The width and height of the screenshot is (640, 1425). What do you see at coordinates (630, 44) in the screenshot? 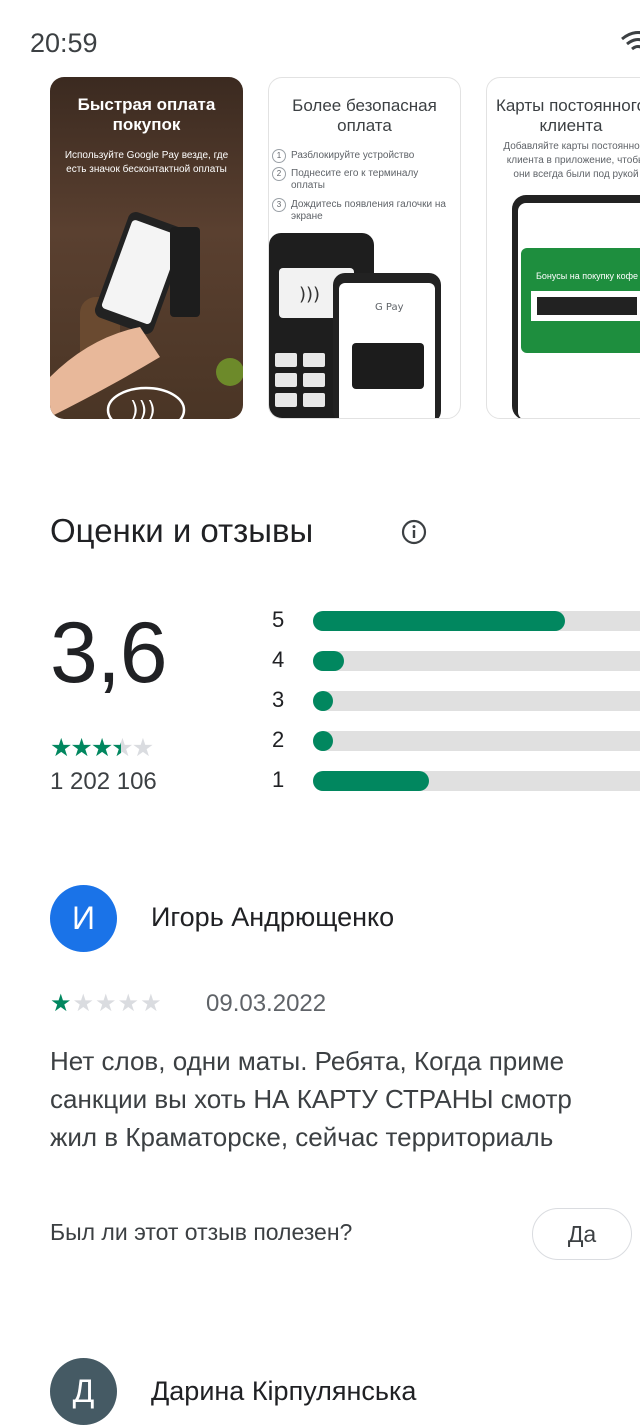
I see `wifi-icon` at bounding box center [630, 44].